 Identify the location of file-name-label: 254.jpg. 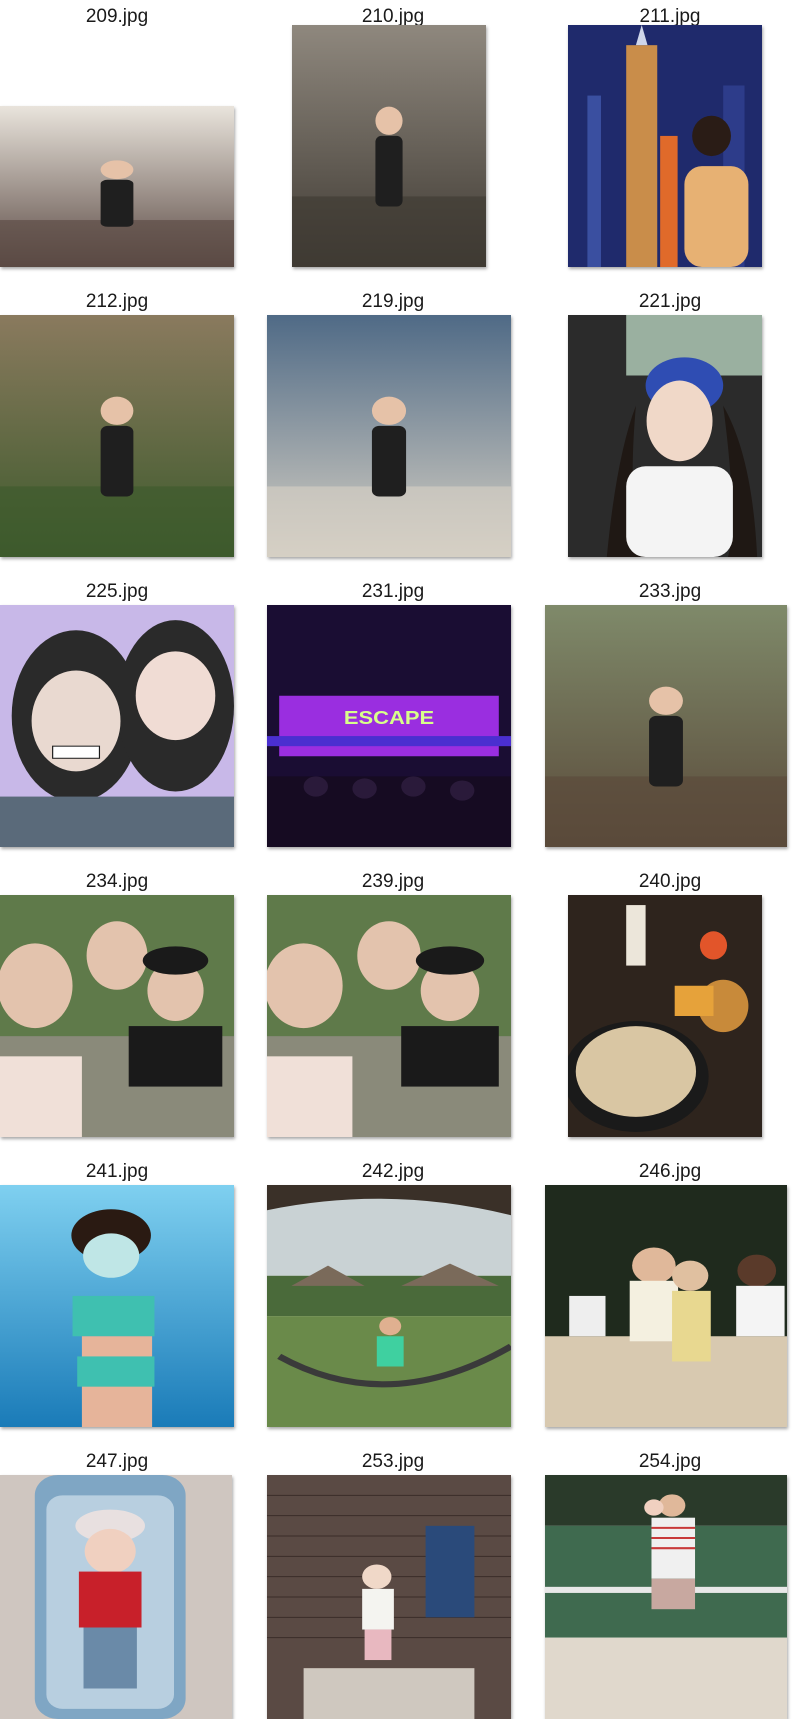
(670, 1461).